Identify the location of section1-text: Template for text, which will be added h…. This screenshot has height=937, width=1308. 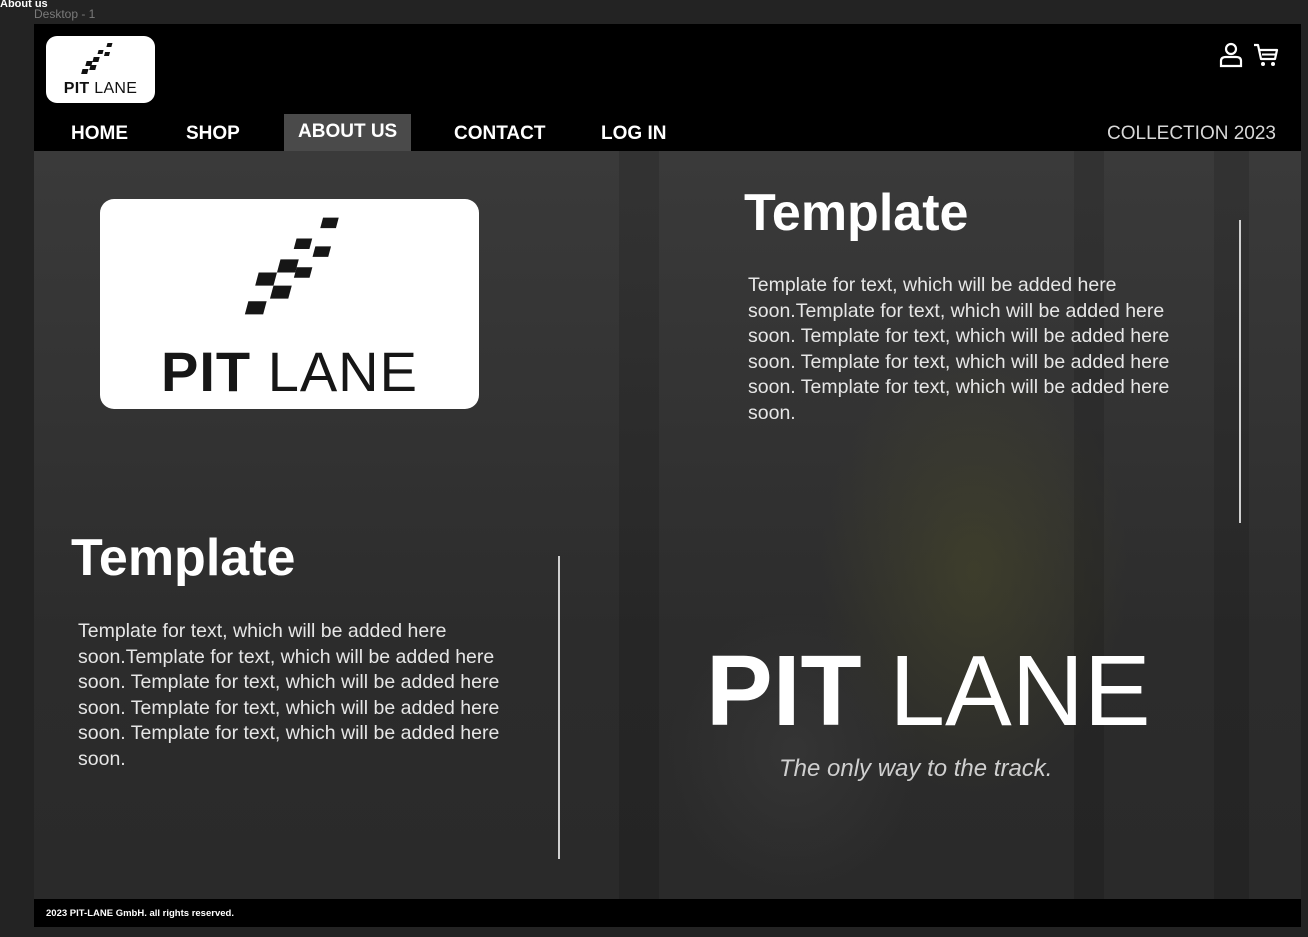
(959, 349).